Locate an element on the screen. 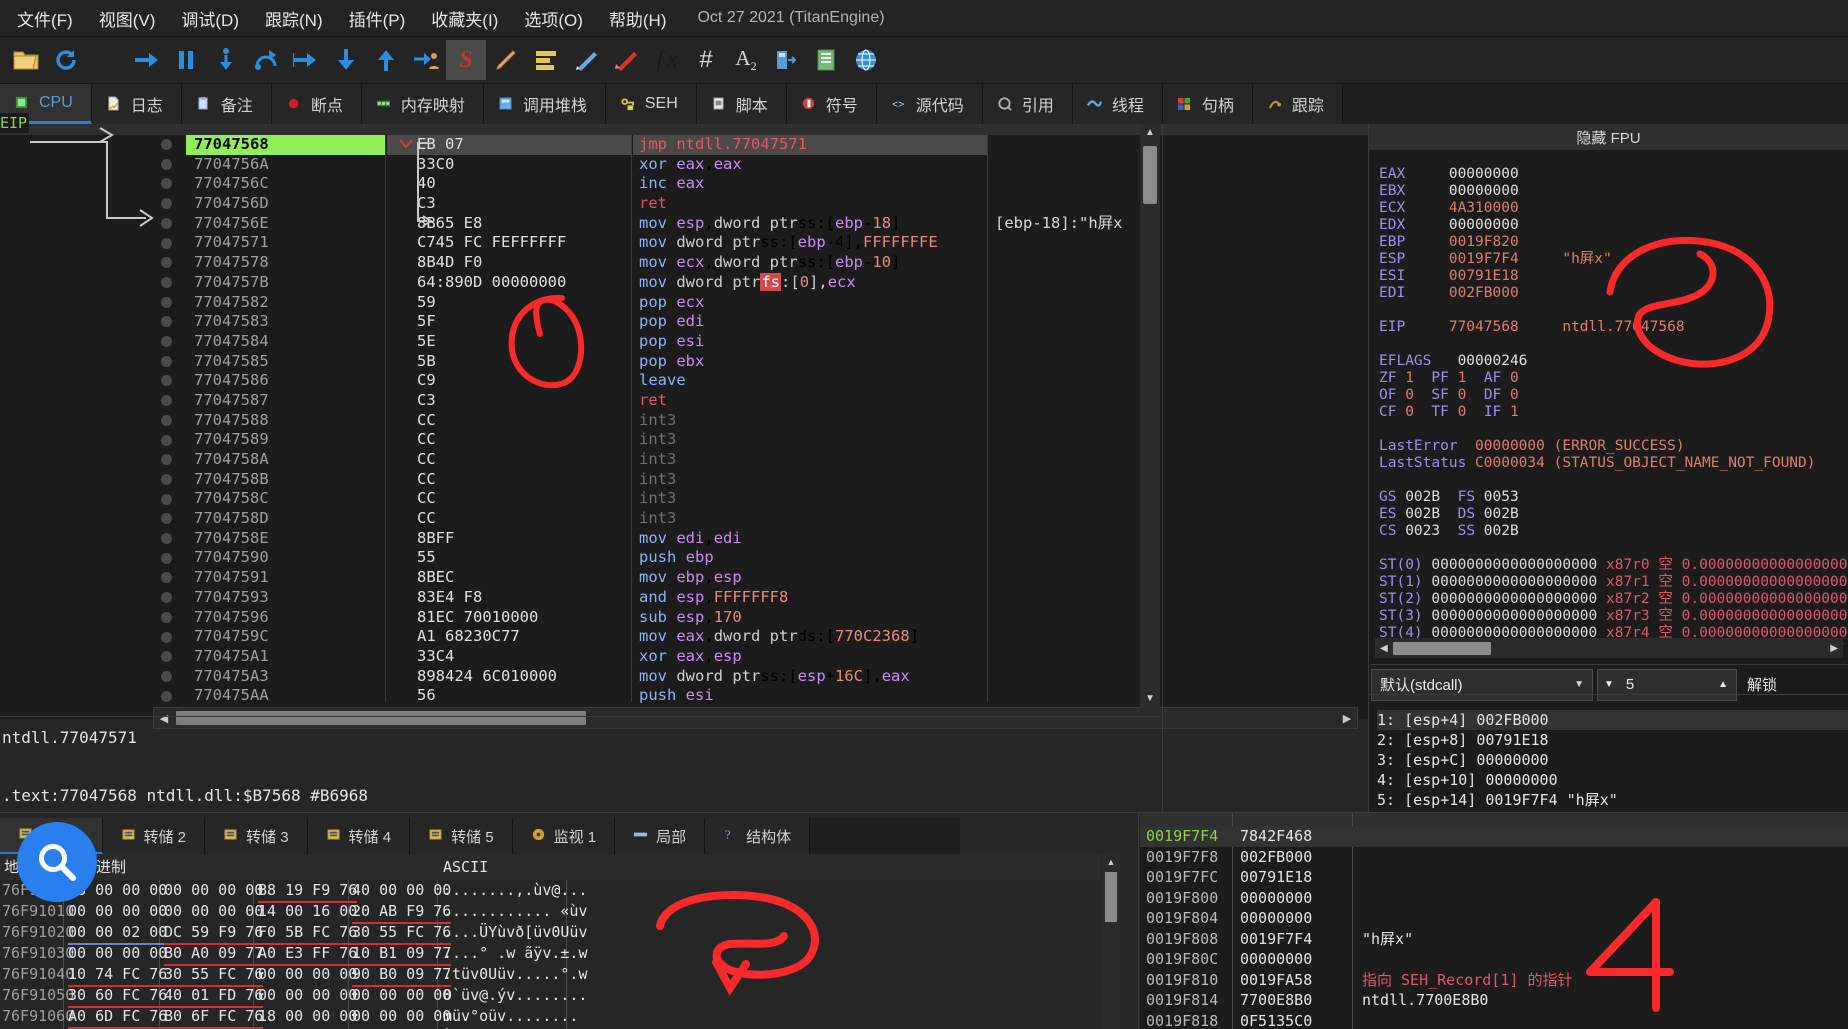  disasm-bytes: C745 FC FEFFFFFF is located at coordinates (509, 243).